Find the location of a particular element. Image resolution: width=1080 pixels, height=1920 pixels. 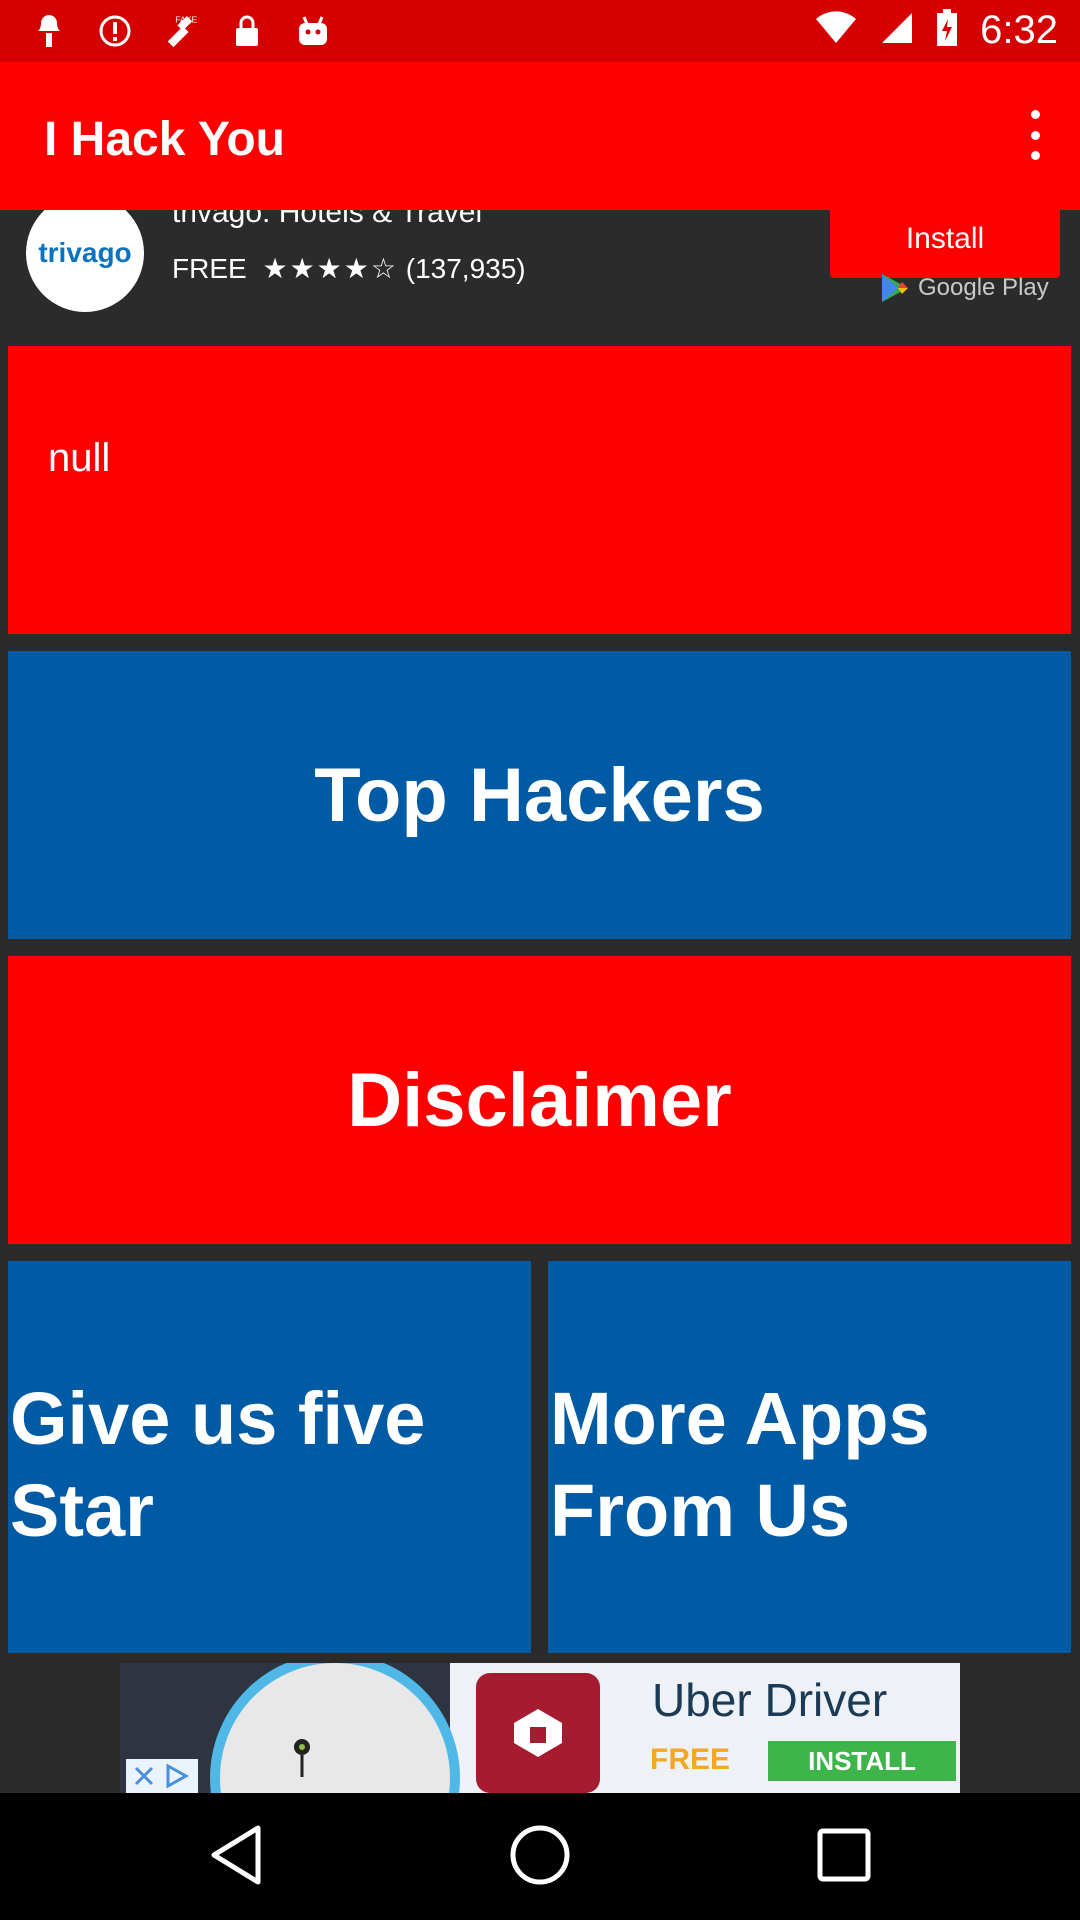

ad-rating: FREE ★★★★☆ (137,935) is located at coordinates (349, 268).